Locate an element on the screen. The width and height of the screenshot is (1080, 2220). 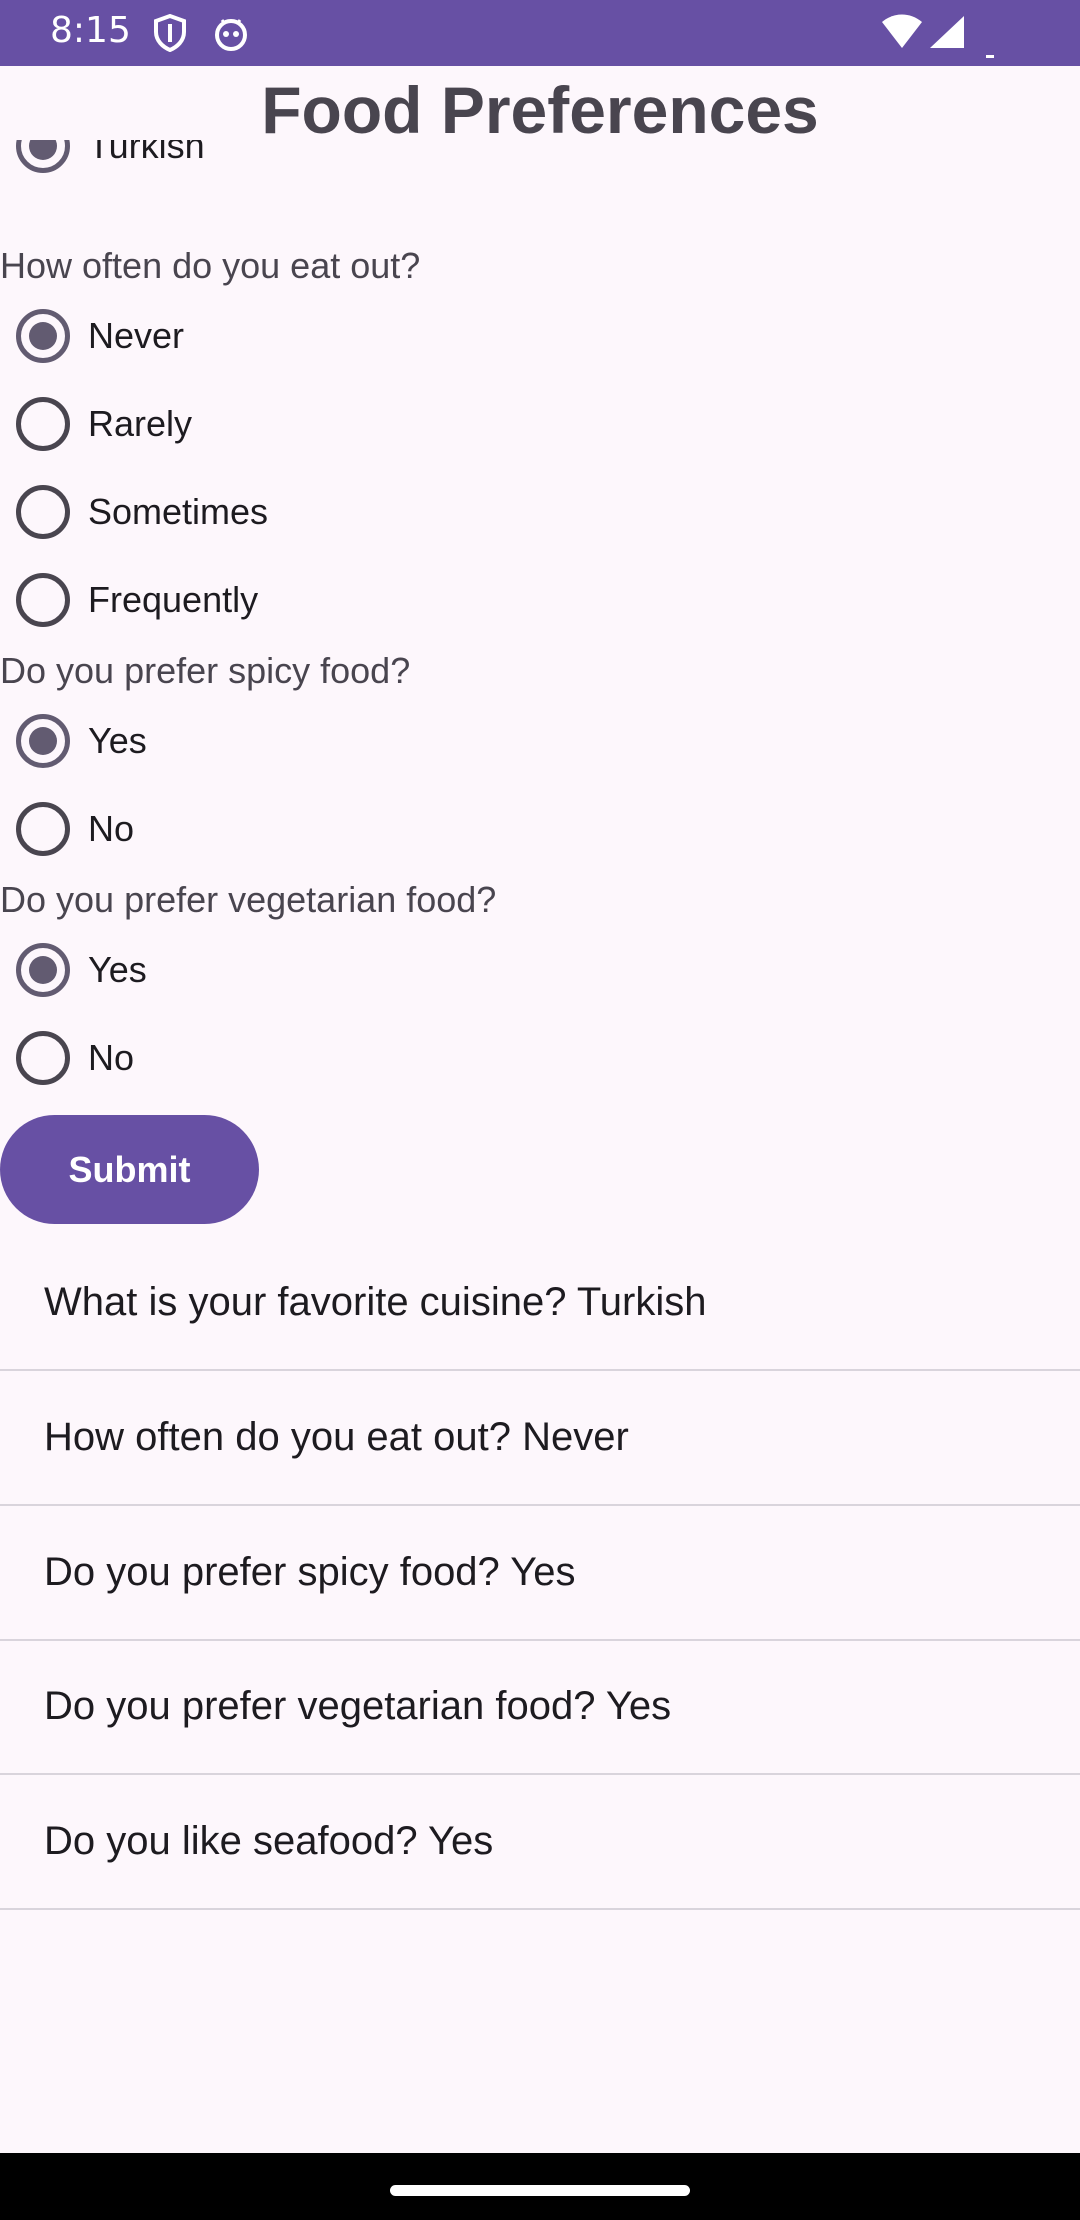
radio-option-frequently: Frequently is located at coordinates (300, 600).